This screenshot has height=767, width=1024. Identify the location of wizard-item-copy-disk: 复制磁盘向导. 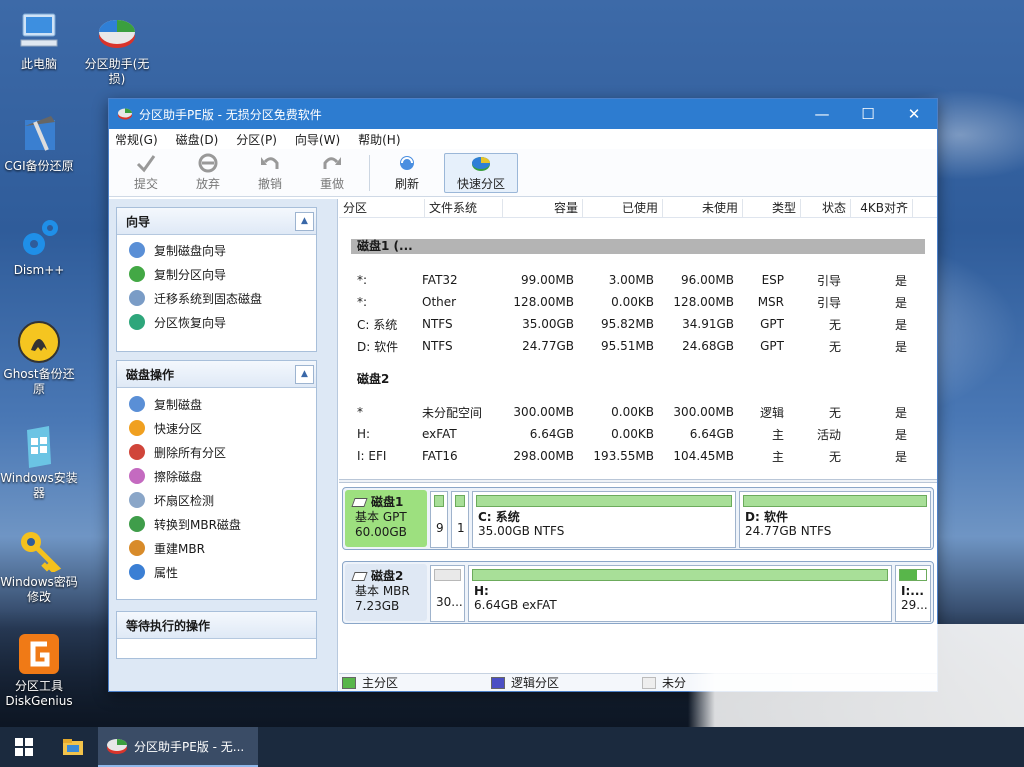
(216, 250).